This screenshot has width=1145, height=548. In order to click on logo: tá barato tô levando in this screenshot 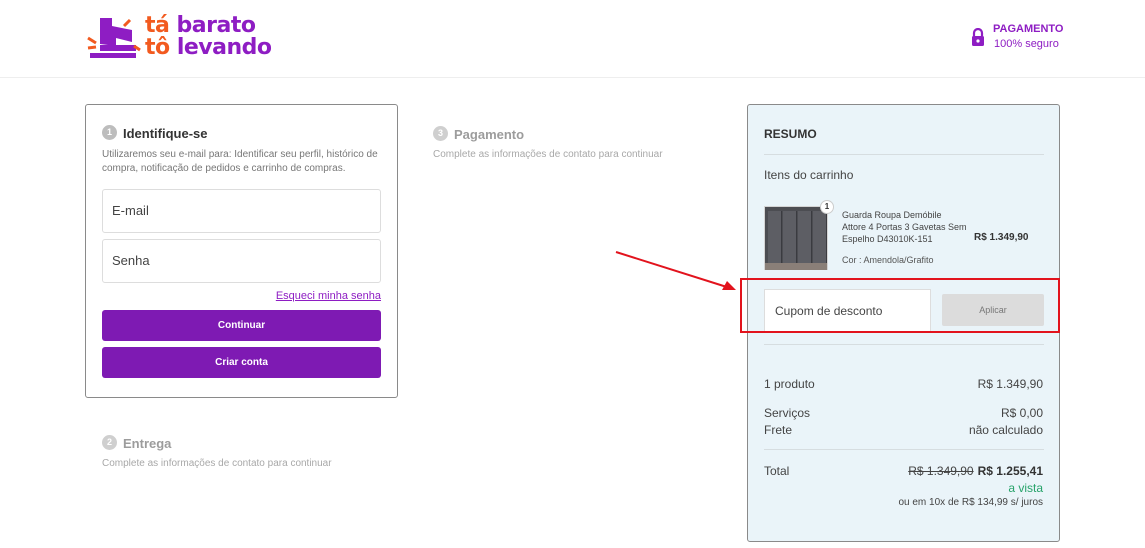, I will do `click(186, 38)`.